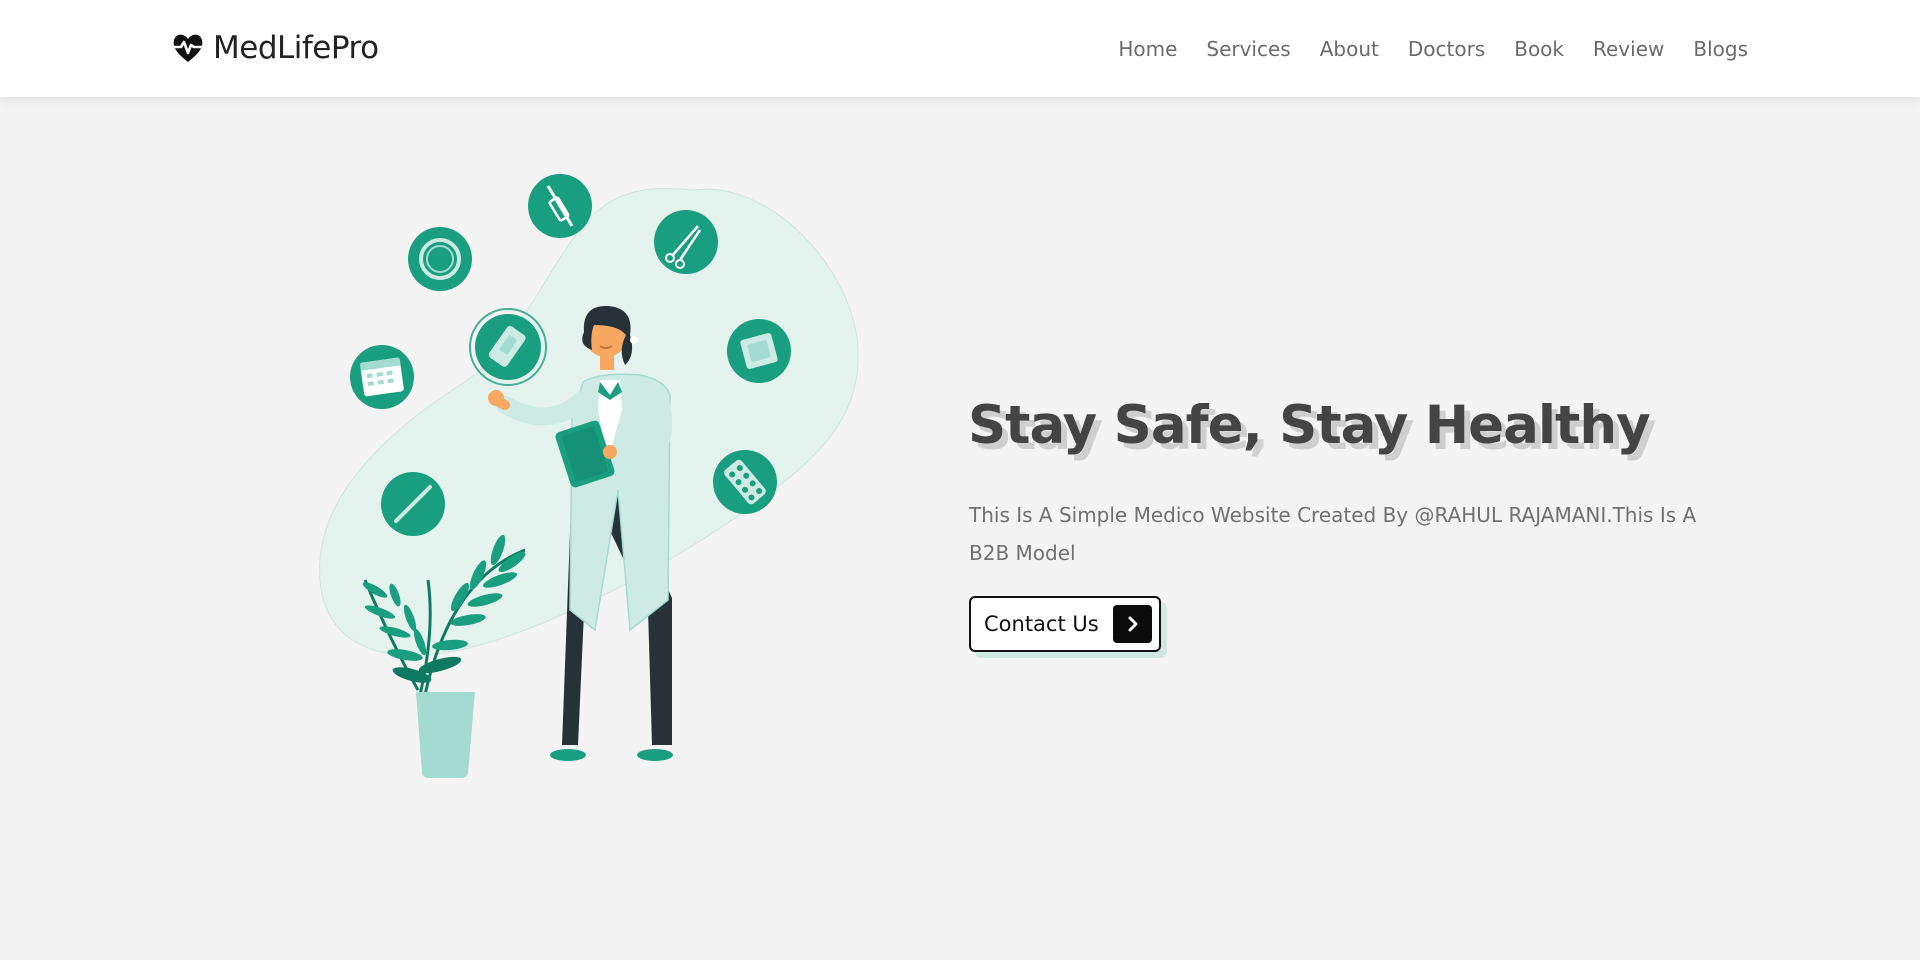 This screenshot has width=1920, height=960. I want to click on hero-title: Stay Safe, Stay Healthy, so click(1309, 425).